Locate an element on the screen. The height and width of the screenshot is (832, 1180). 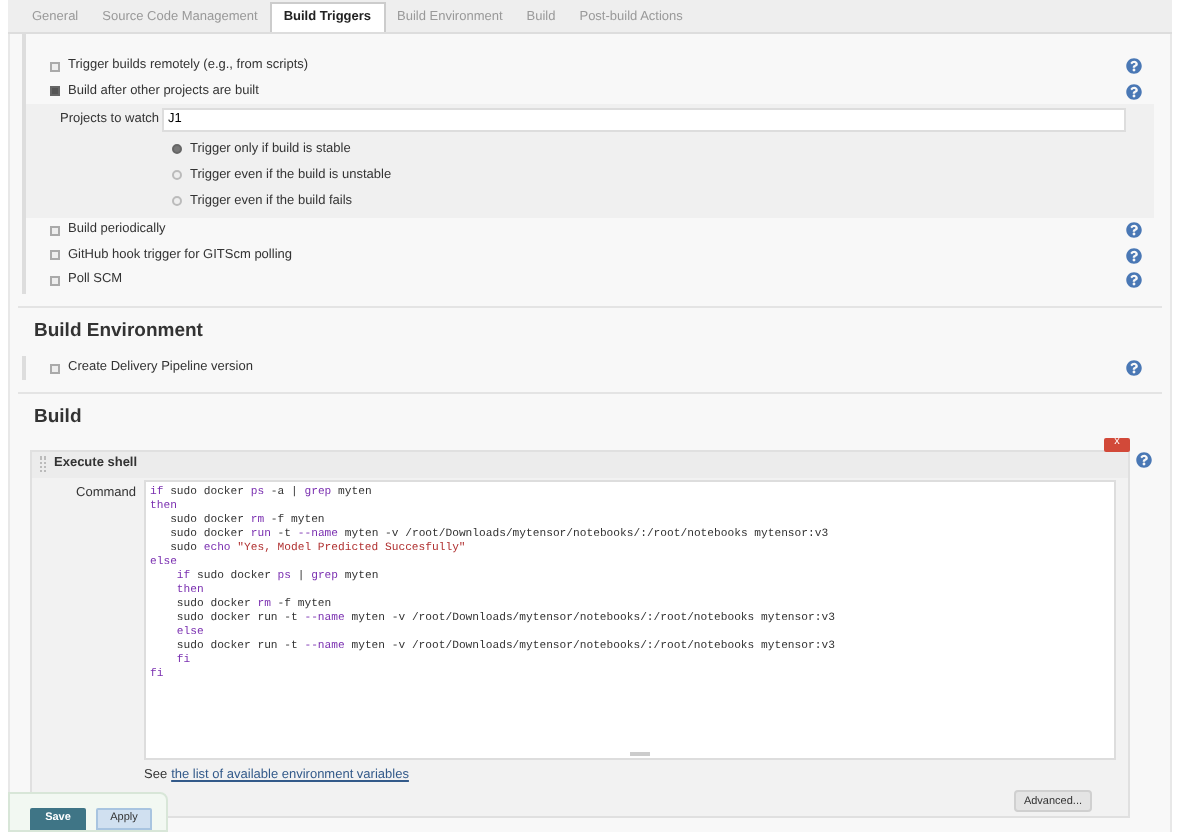
drag-handle-icon is located at coordinates (43, 464).